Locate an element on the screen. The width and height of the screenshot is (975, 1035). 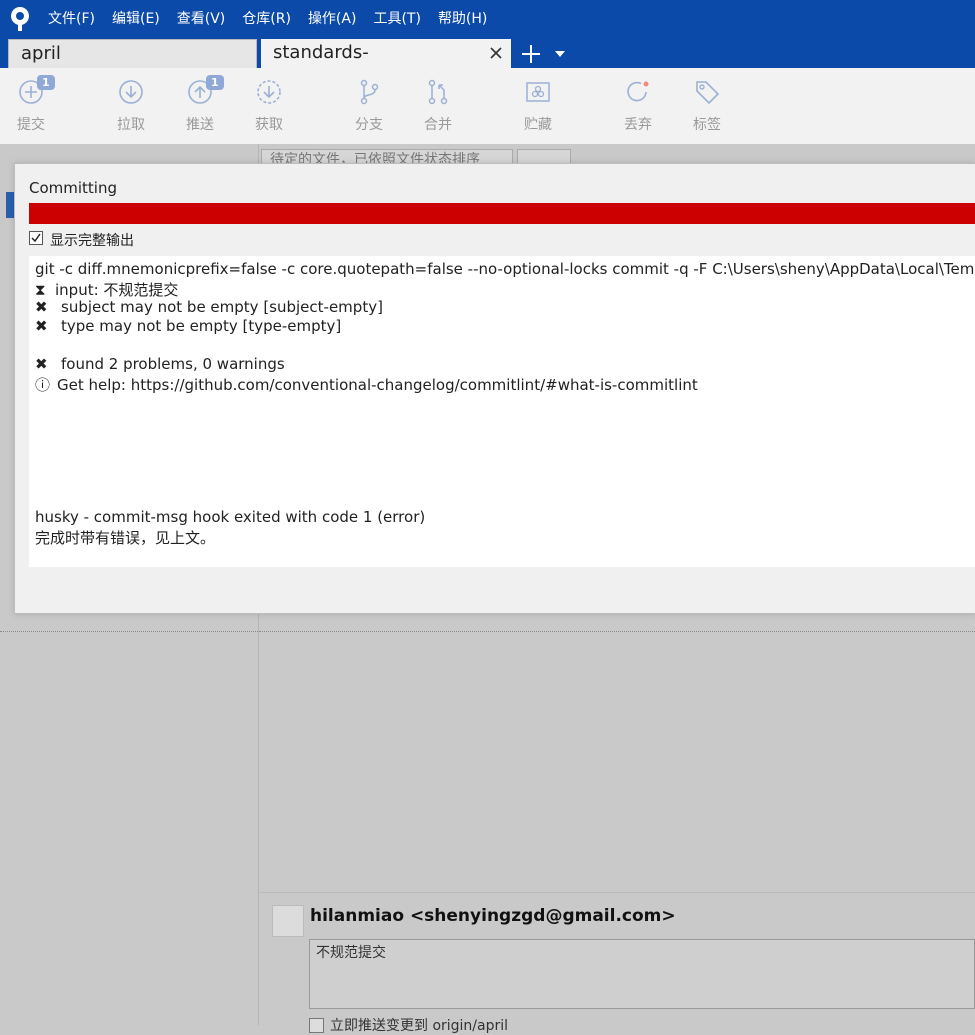
discard-button: 丢弃 is located at coordinates (638, 106).